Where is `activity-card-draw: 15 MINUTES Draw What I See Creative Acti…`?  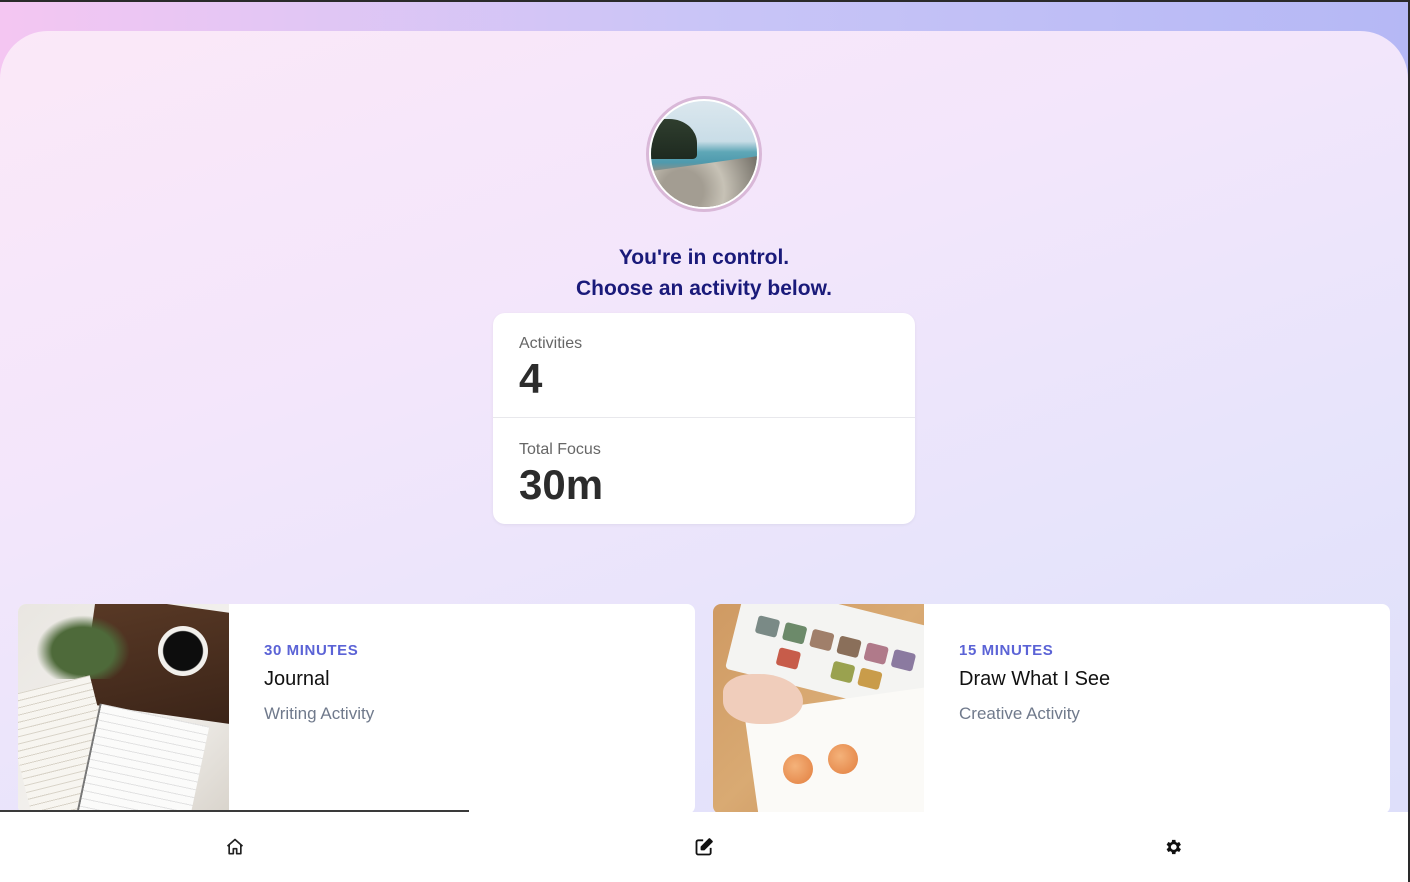 activity-card-draw: 15 MINUTES Draw What I See Creative Acti… is located at coordinates (1051, 709).